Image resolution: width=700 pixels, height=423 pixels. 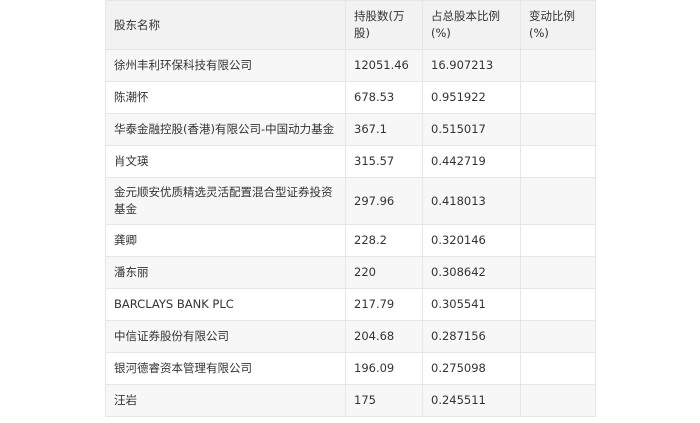 I want to click on cell-shares: 196.09, so click(x=384, y=368).